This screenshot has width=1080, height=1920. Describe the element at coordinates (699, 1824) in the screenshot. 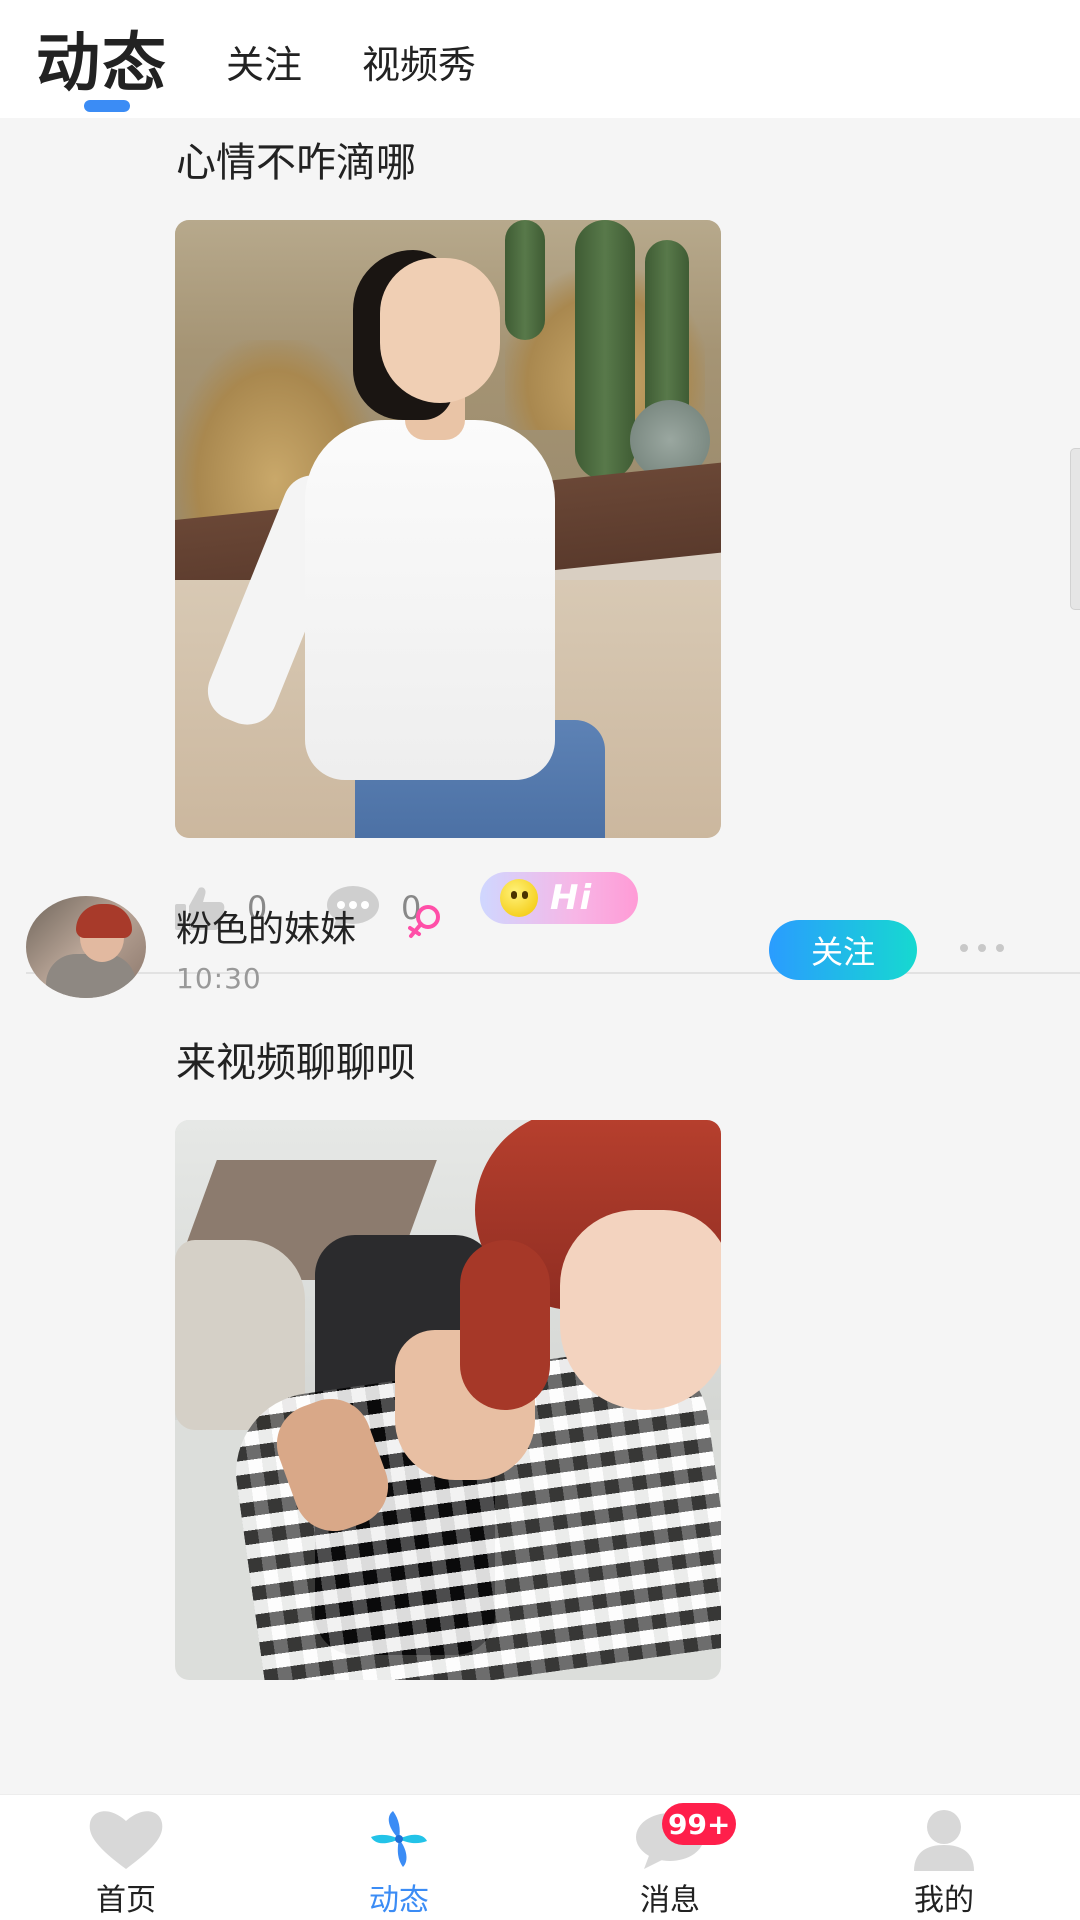

I see `unread-badge: 99+` at that location.